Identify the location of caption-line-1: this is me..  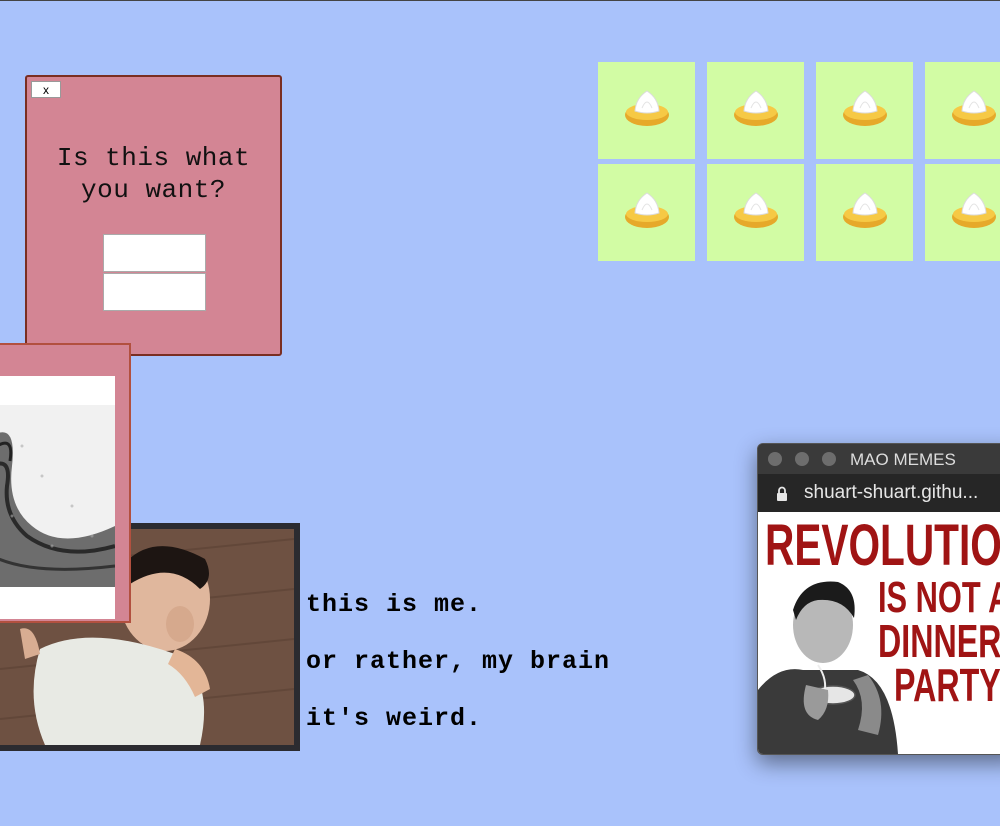
(394, 604).